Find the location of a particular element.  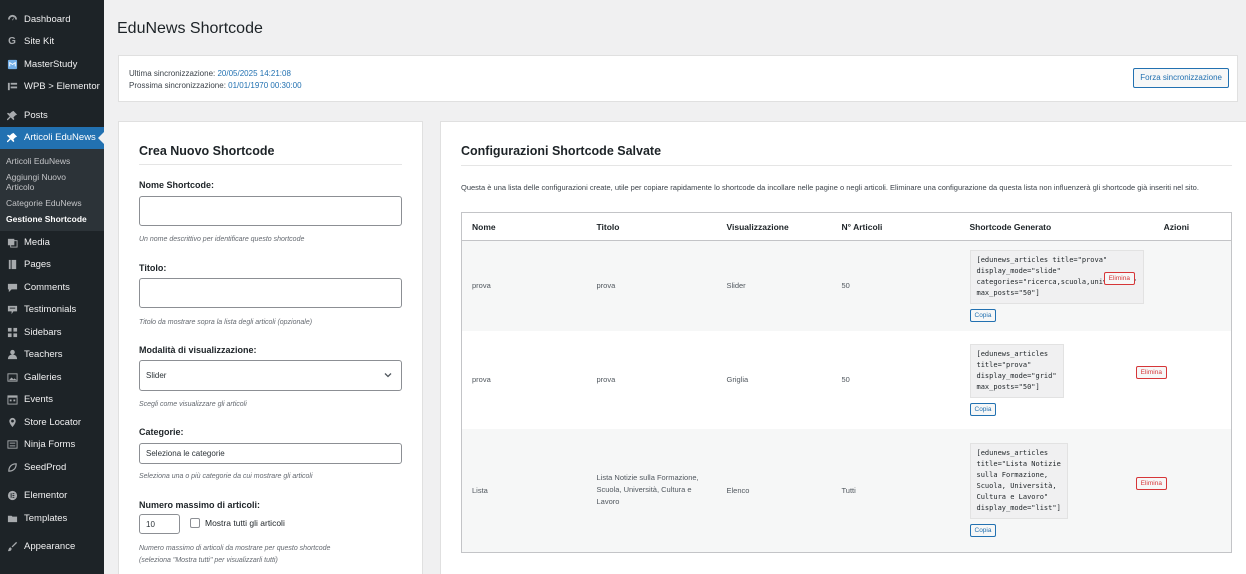

col-n-articoli: N° Articoli is located at coordinates (895, 226).